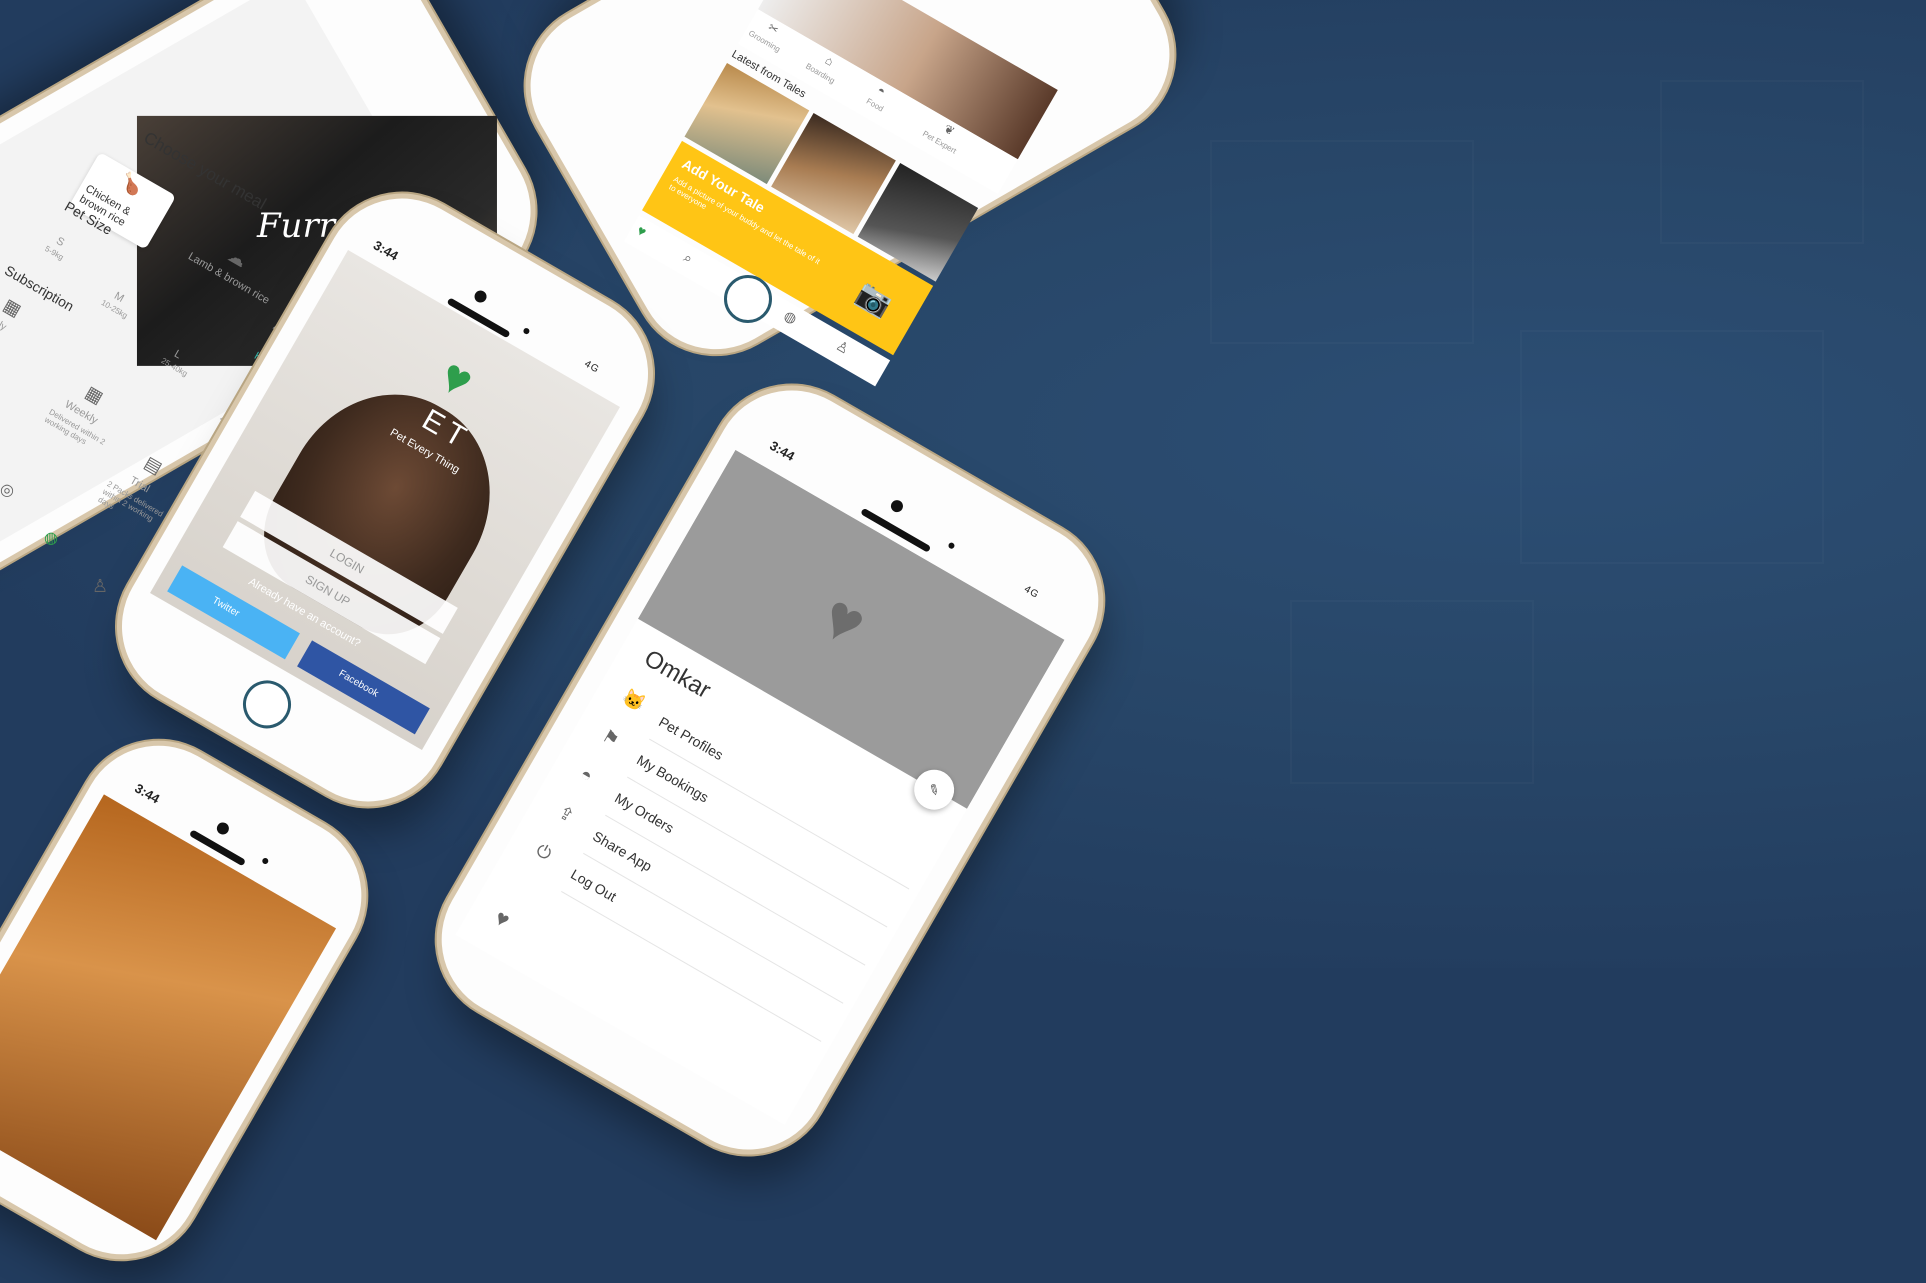 This screenshot has width=1926, height=1283. Describe the element at coordinates (641, 231) in the screenshot. I see `home-tab-icon: ♥` at that location.